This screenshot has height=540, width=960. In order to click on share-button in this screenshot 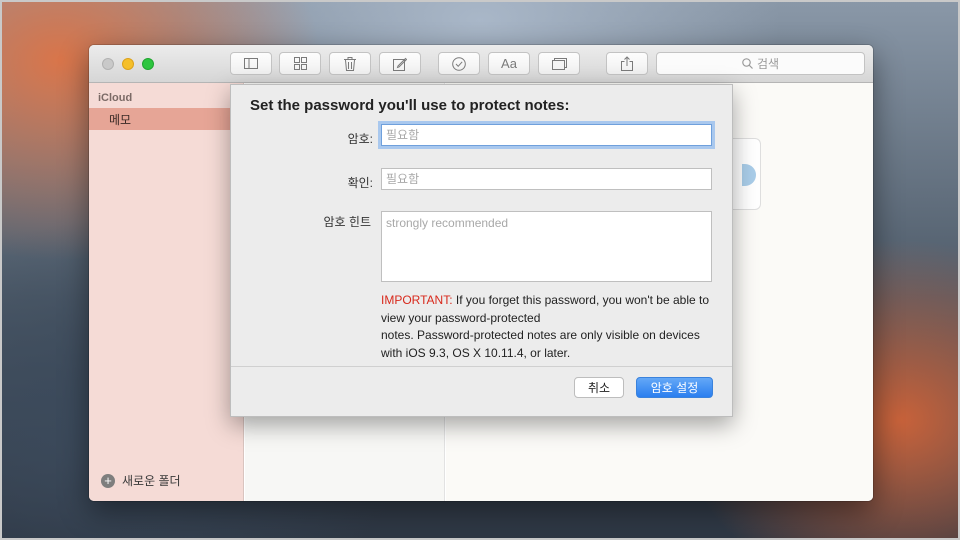, I will do `click(627, 63)`.